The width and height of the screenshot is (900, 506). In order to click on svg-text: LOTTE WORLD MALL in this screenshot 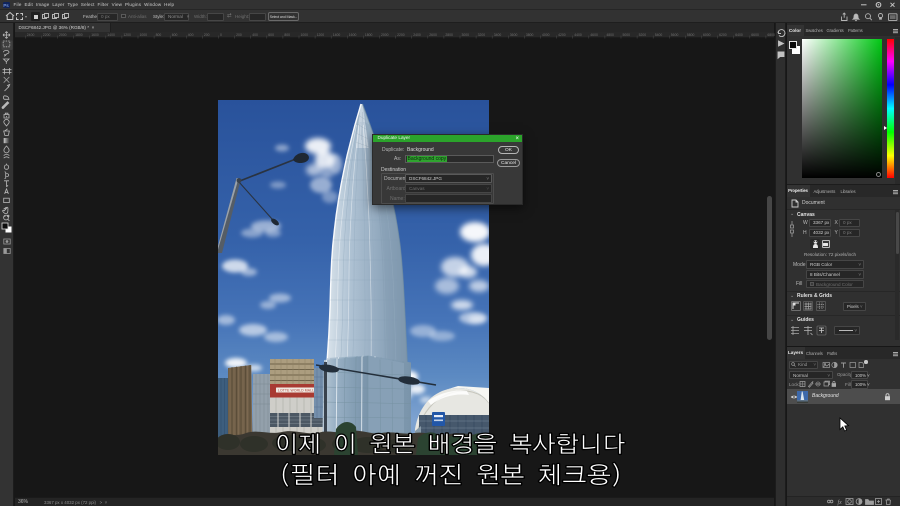, I will do `click(296, 391)`.